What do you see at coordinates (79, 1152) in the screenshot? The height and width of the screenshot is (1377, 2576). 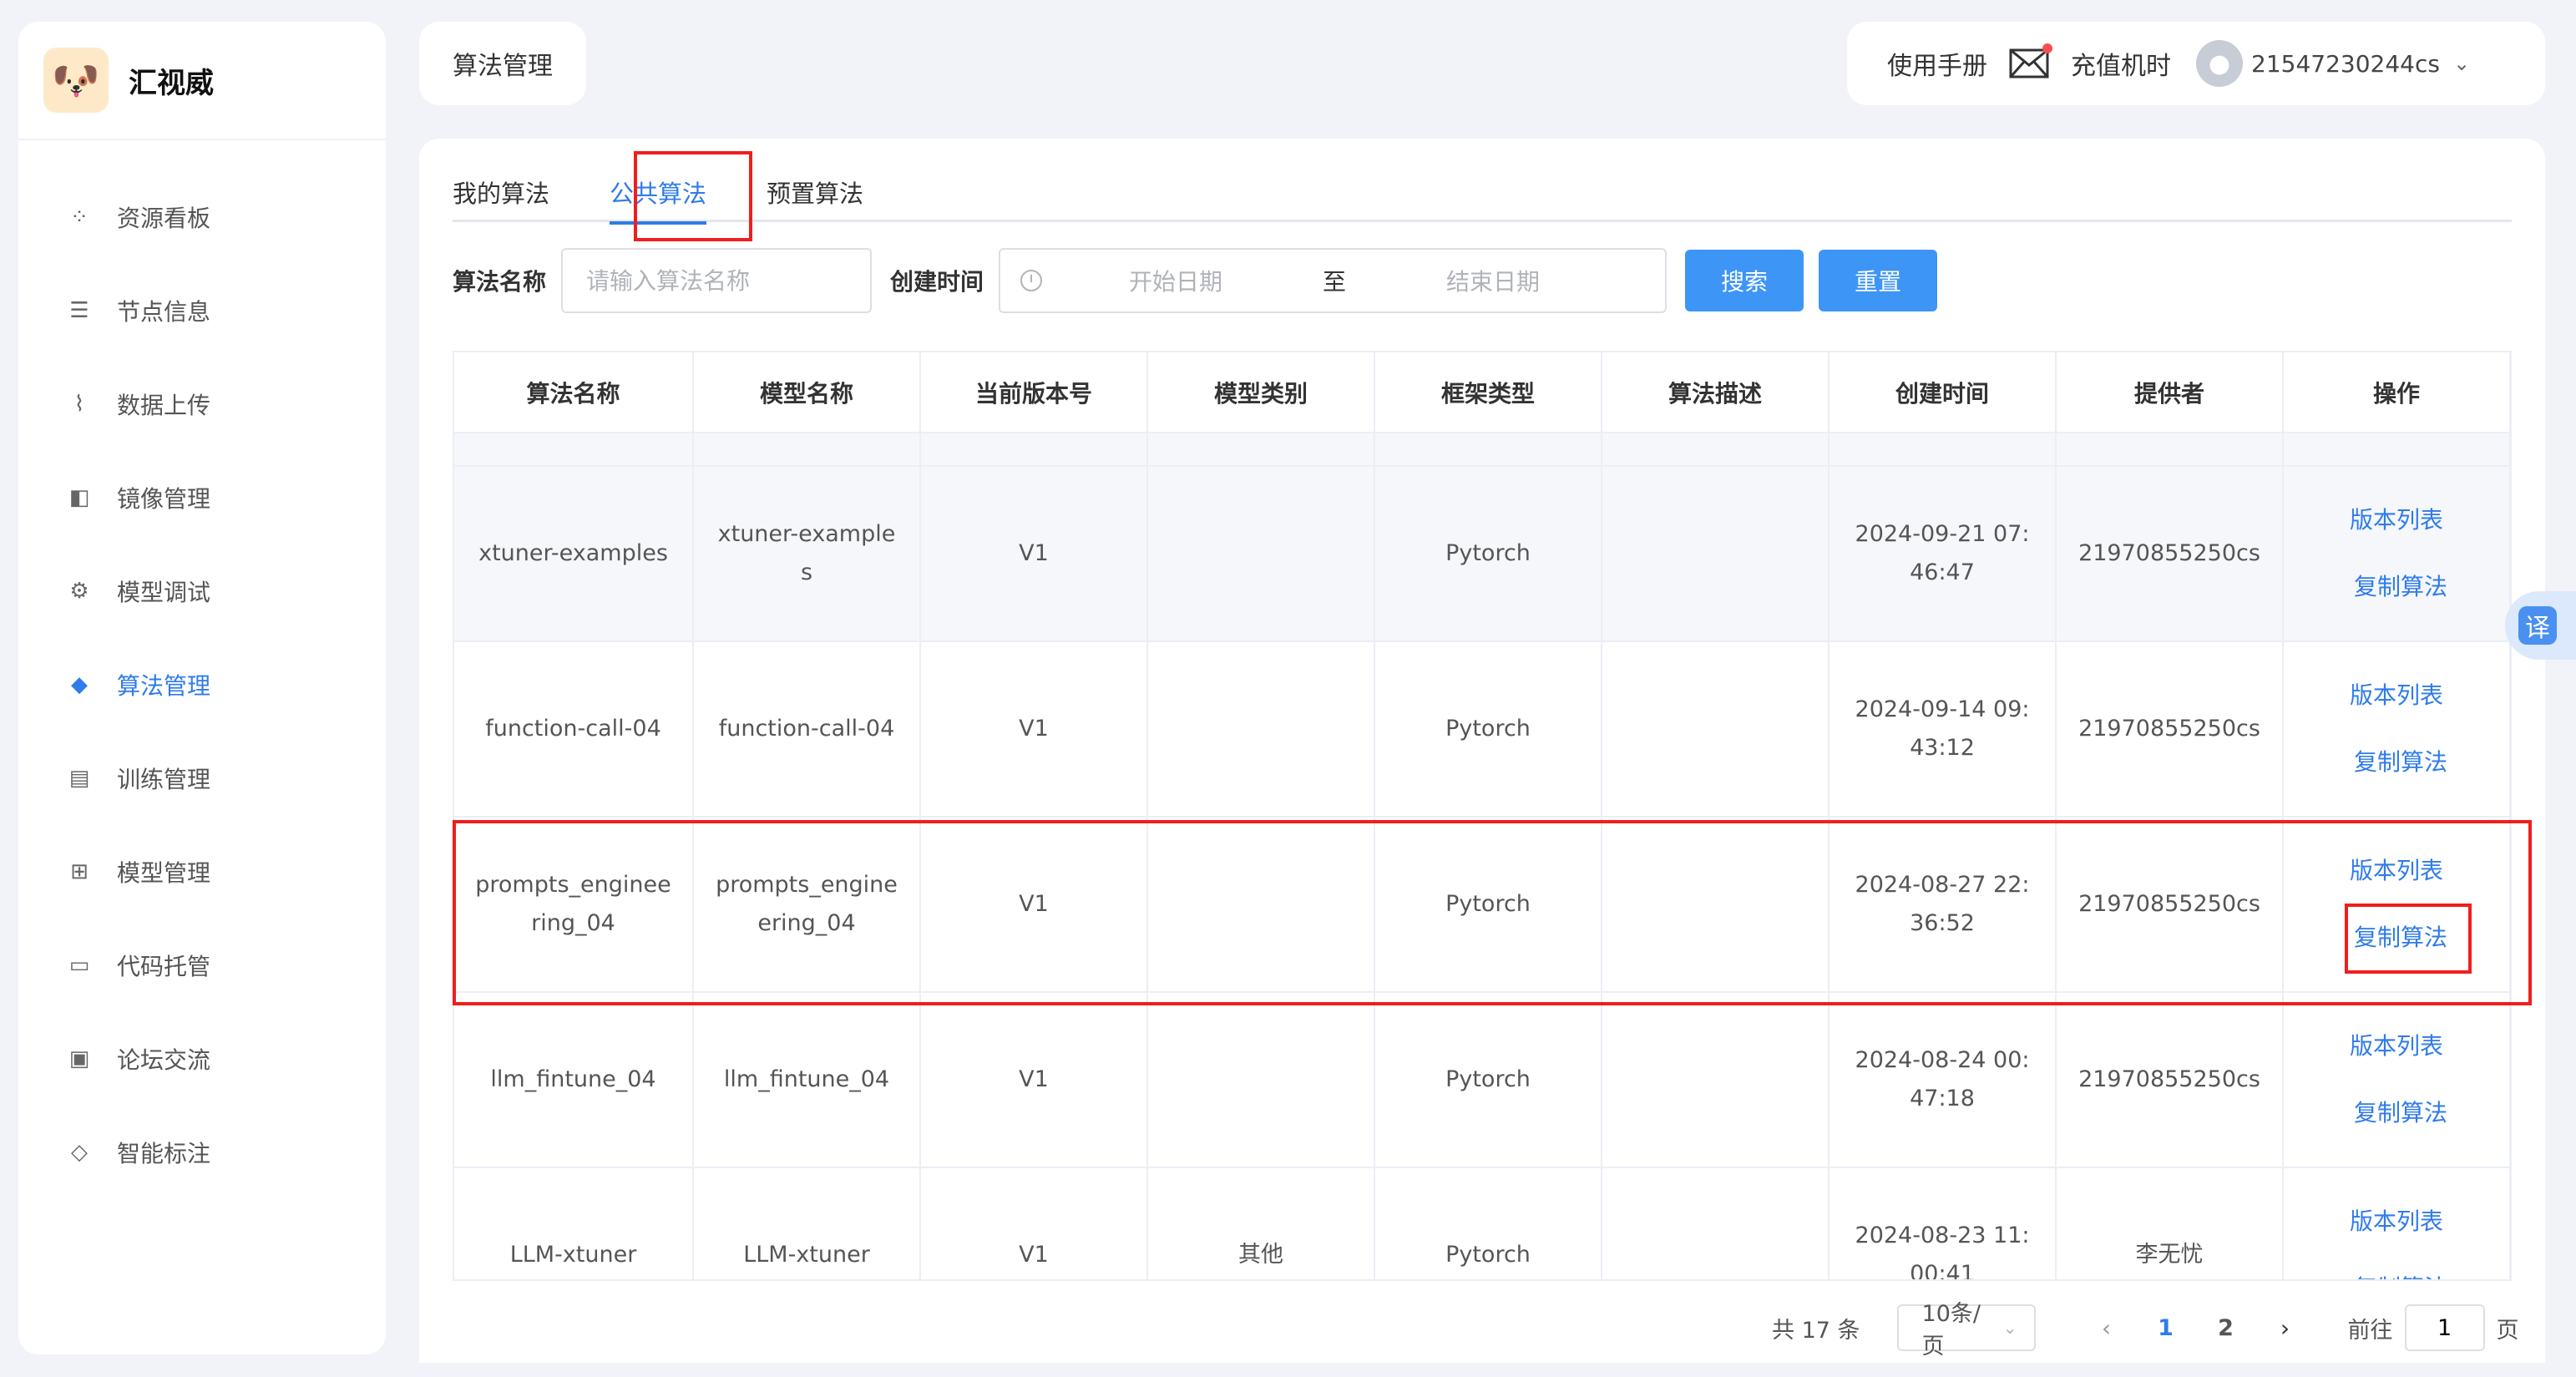 I see `tag-icon: ◇` at bounding box center [79, 1152].